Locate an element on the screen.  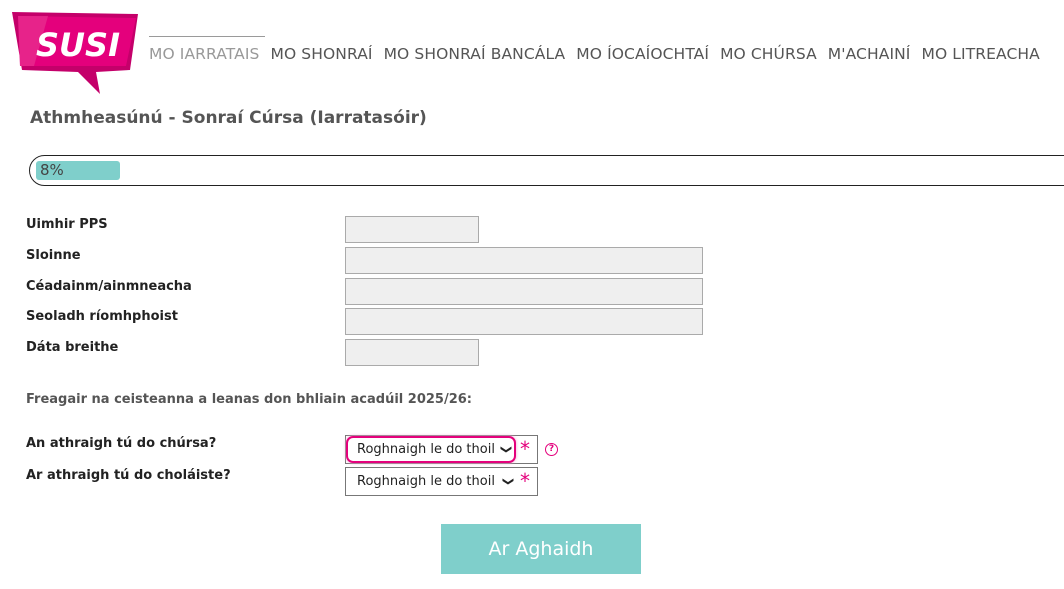
pps-label: Uimhir PPS is located at coordinates (67, 224).